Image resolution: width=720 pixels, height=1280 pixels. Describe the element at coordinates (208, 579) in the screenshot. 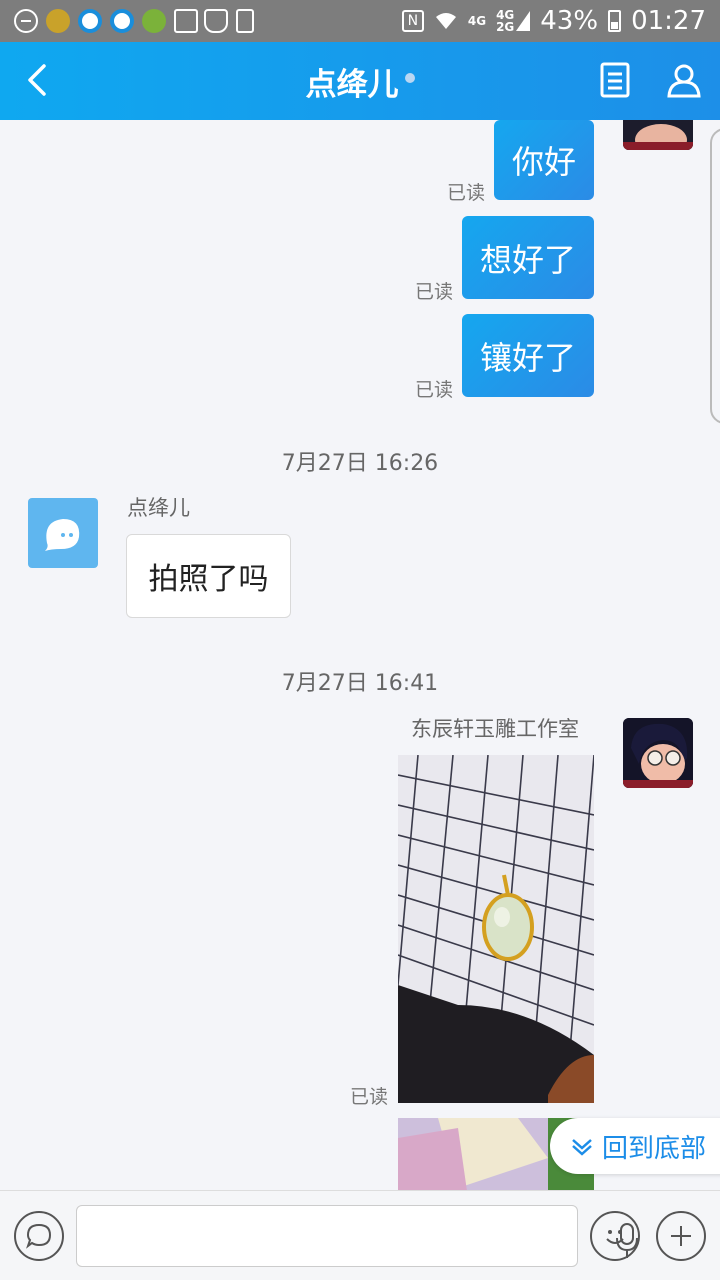

I see `message-text: 拍照了吗` at that location.